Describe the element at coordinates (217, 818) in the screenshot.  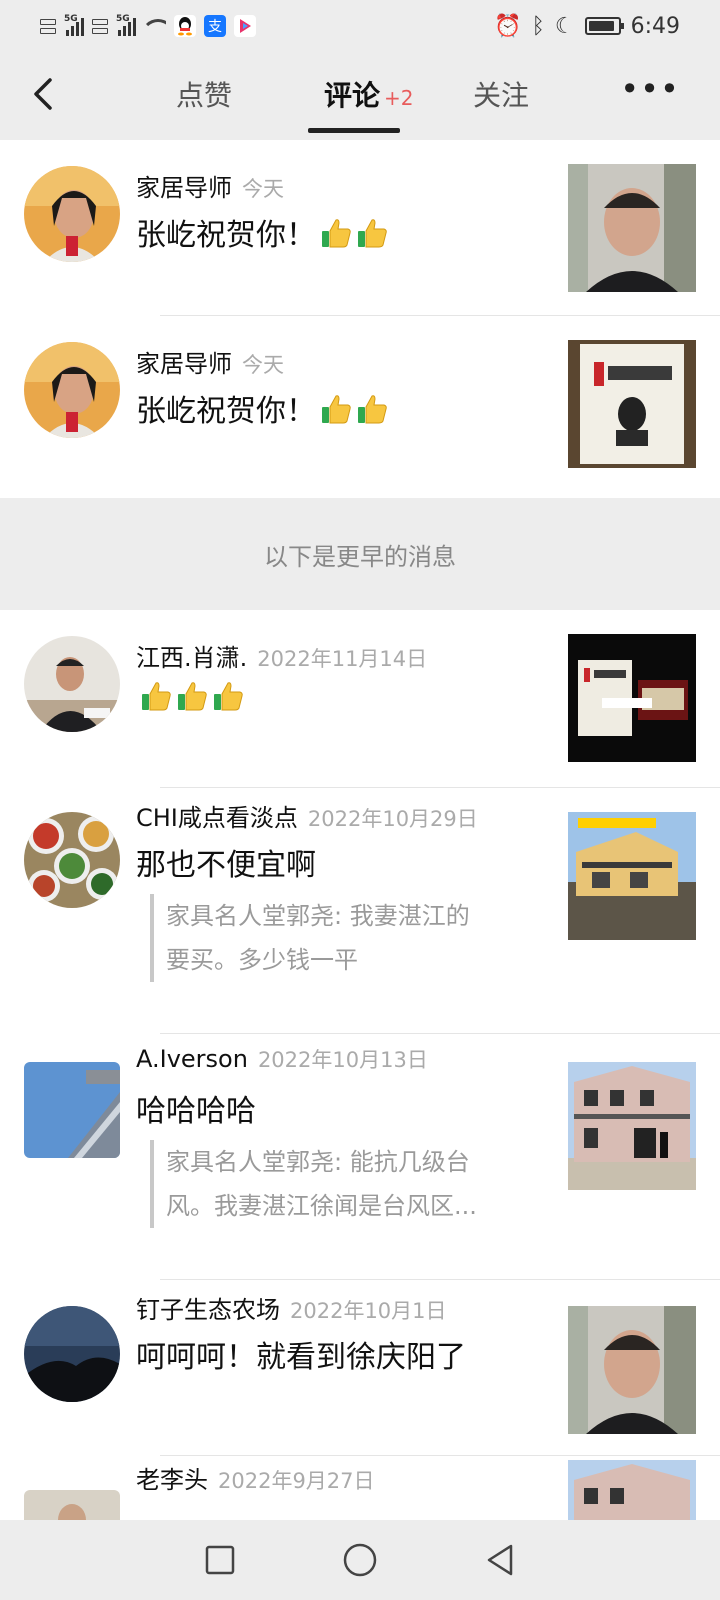
I see `user-name: CHI咸点看淡点` at that location.